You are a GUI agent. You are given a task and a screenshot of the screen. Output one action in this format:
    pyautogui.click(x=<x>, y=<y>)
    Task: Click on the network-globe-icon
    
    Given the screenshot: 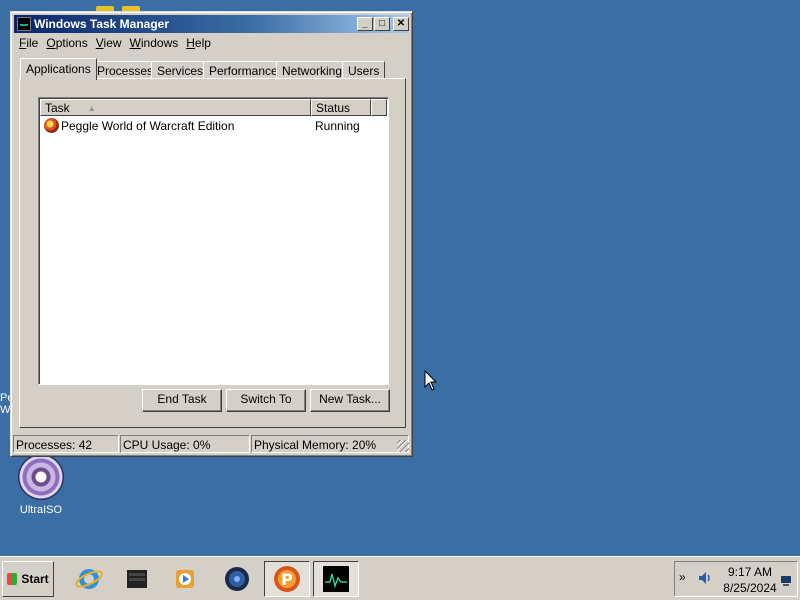 What is the action you would take?
    pyautogui.click(x=237, y=579)
    